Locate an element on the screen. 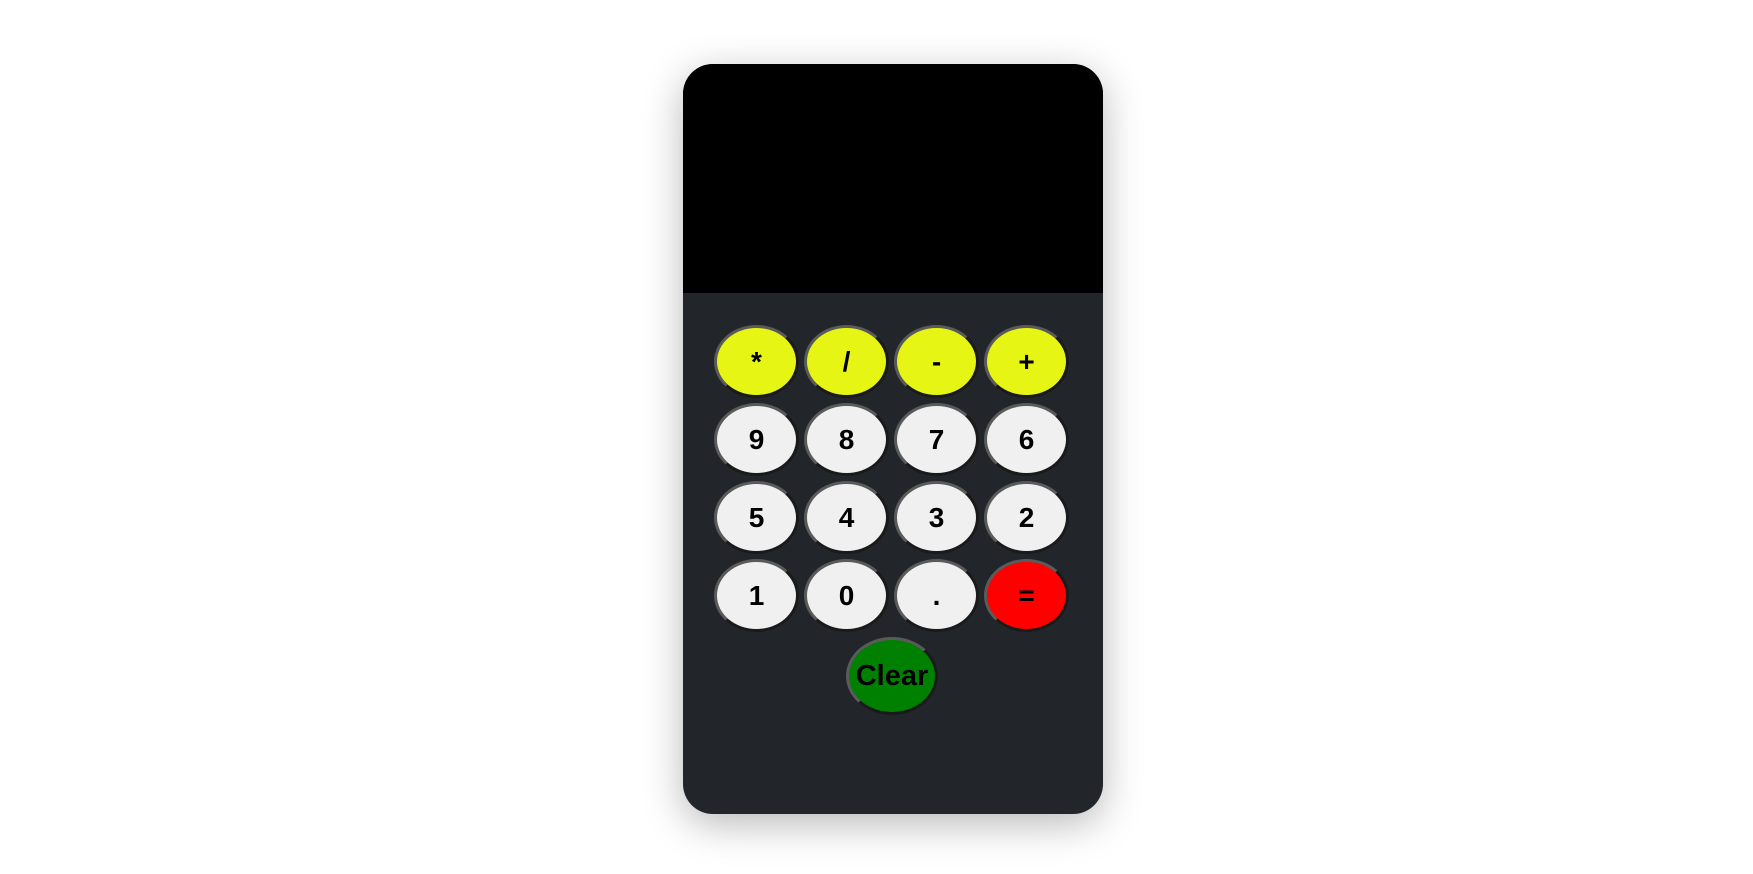  subtract-button: - is located at coordinates (936, 361).